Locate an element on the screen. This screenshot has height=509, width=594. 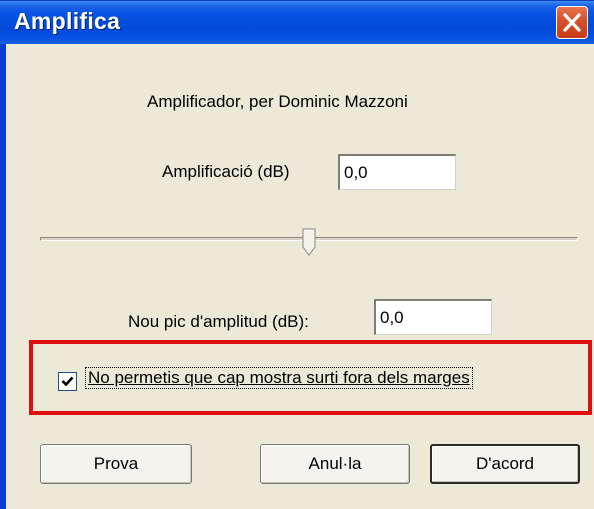
no-clipping-checkbox is located at coordinates (67, 381).